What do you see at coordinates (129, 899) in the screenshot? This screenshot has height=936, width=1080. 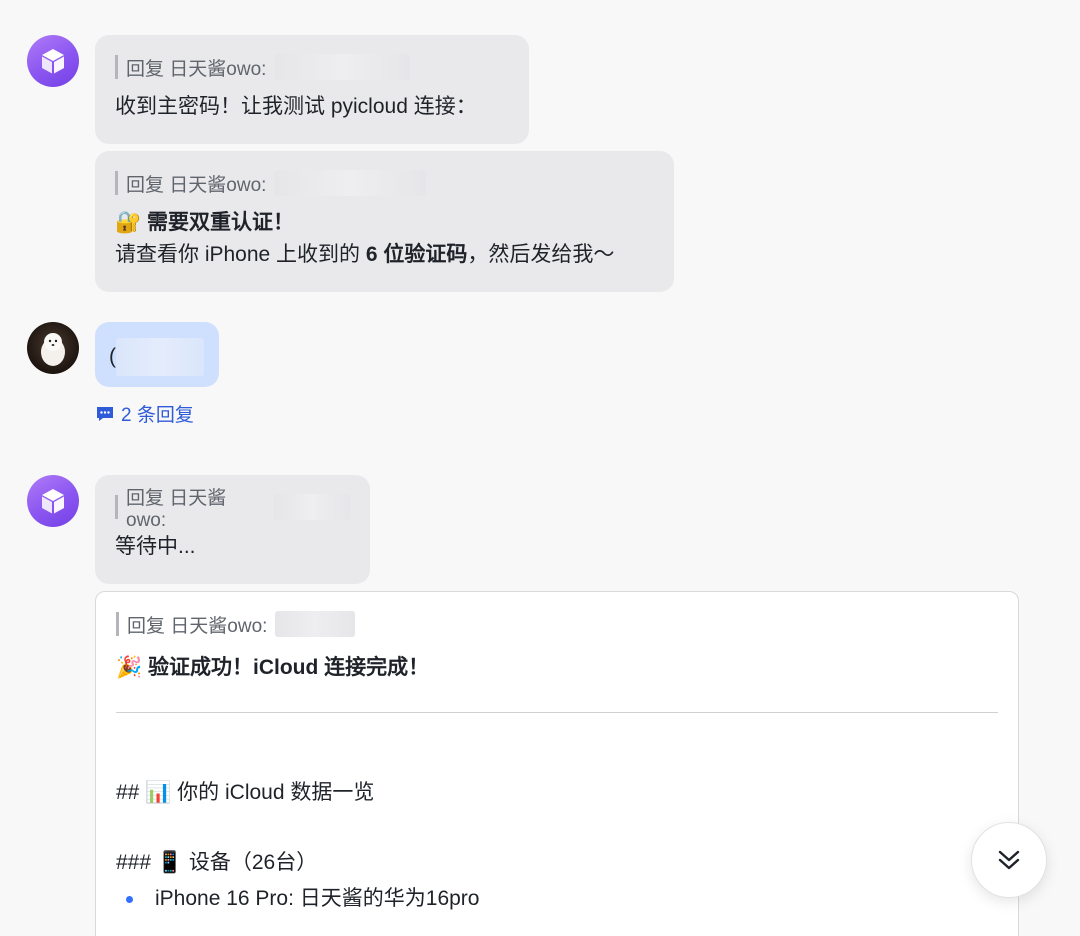 I see `bullet-dot` at bounding box center [129, 899].